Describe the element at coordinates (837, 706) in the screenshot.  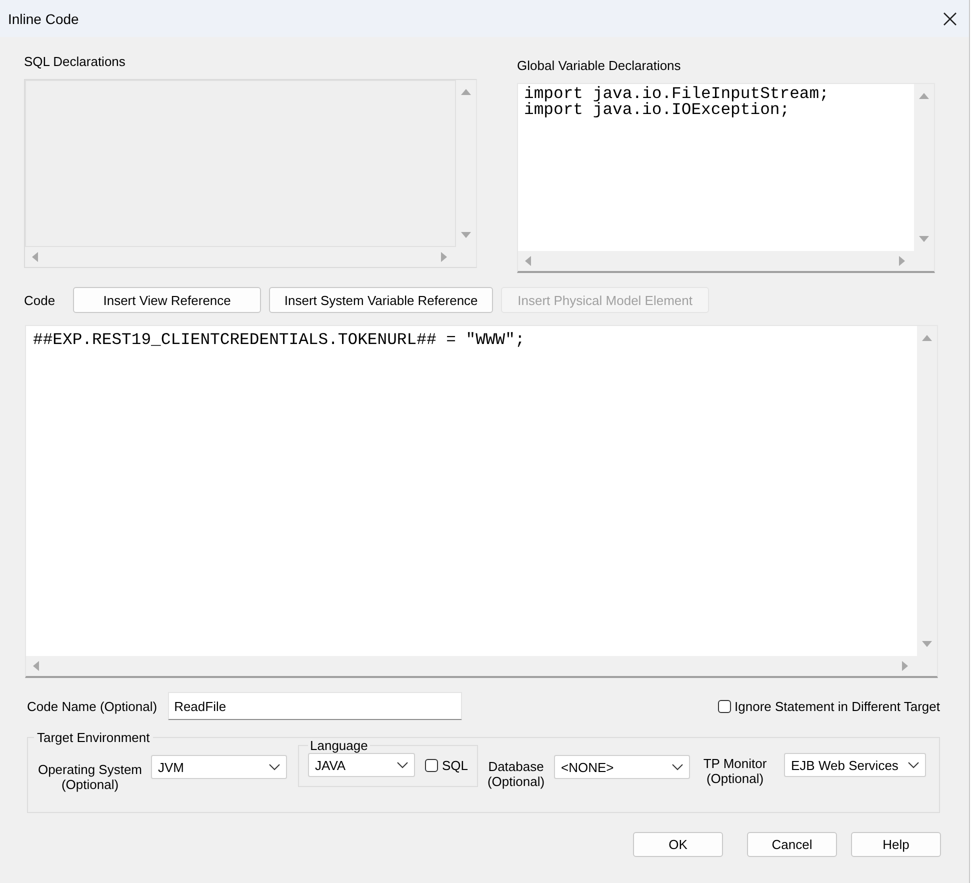
I see `checkbox-label: Ignore Statement in Different Target` at that location.